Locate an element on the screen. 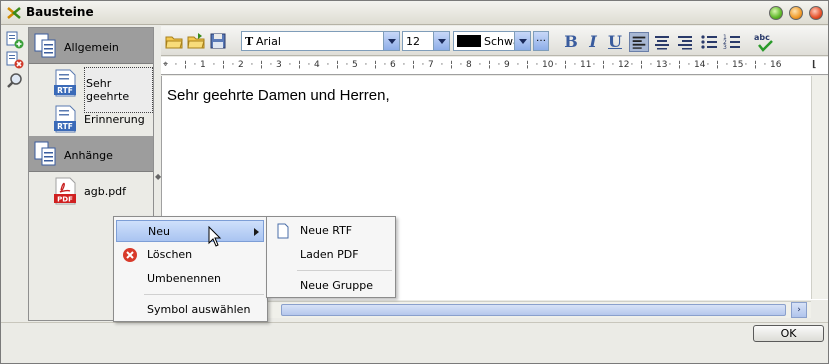 The image size is (829, 364). numbered-list-icon: 1 2 3 is located at coordinates (732, 42).